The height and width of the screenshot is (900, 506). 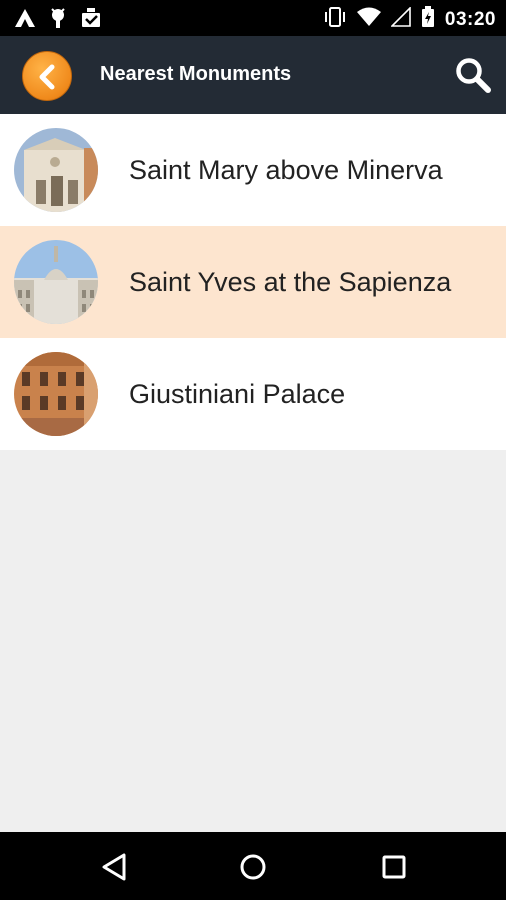 I want to click on back-triangle-icon, so click(x=115, y=870).